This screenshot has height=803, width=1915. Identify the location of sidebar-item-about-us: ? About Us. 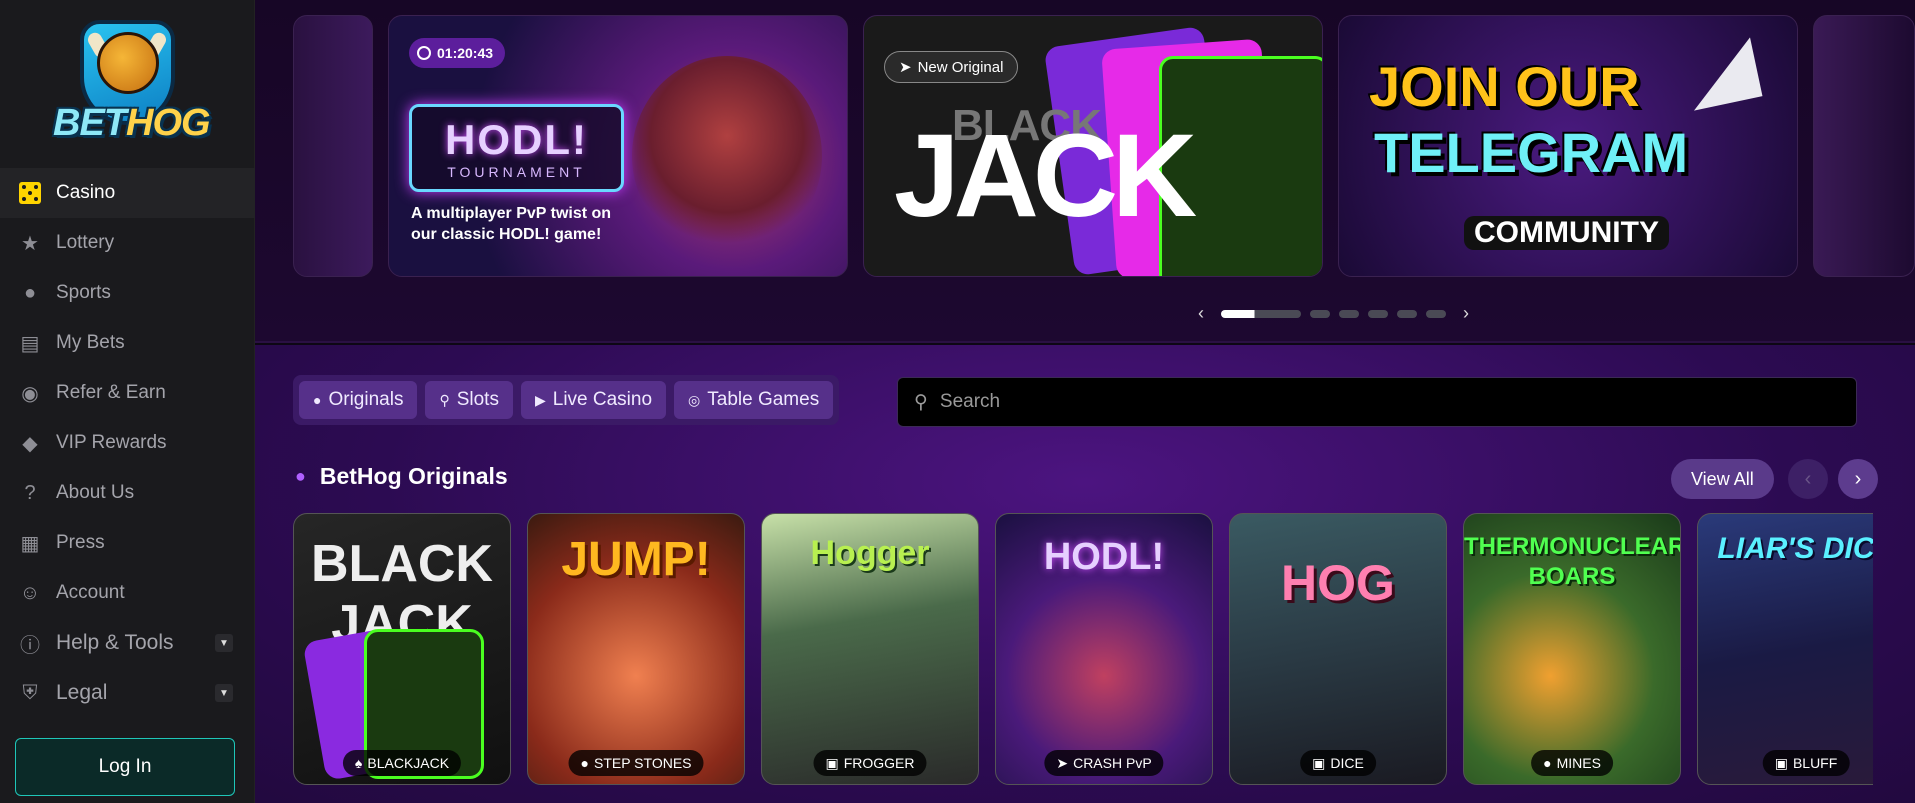
(127, 493).